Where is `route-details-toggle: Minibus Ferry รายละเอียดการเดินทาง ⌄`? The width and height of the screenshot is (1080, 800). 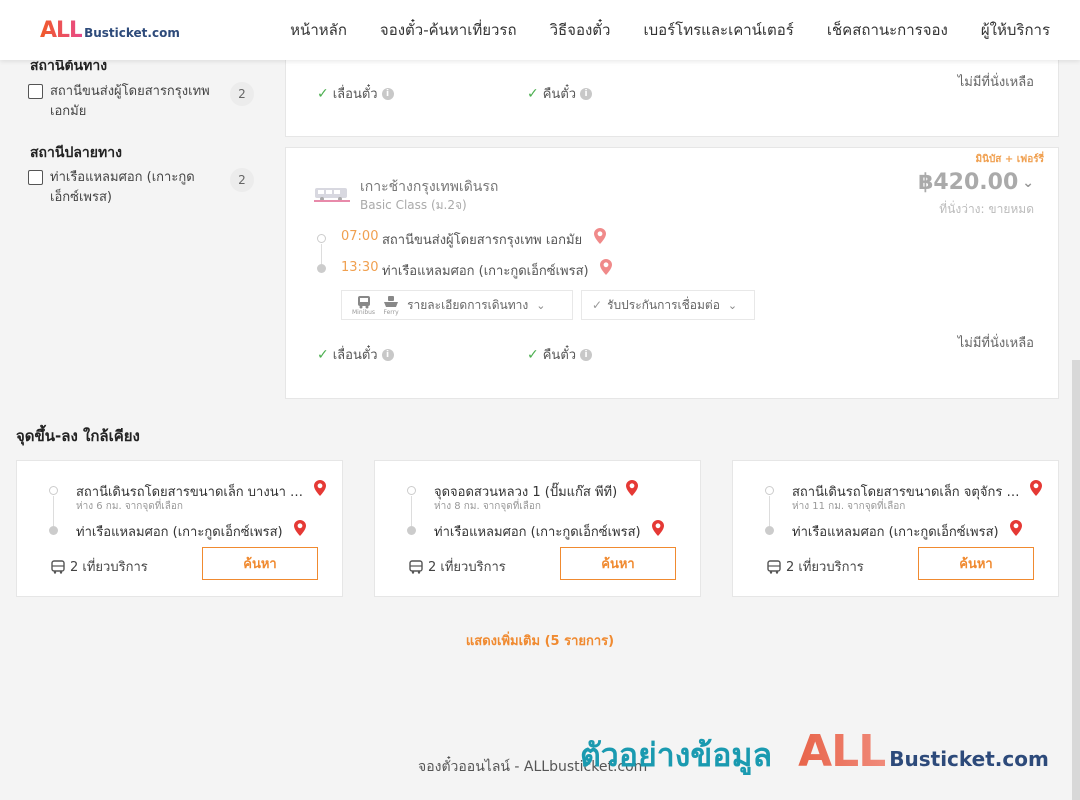
route-details-toggle: Minibus Ferry รายละเอียดการเดินทาง ⌄ is located at coordinates (457, 305).